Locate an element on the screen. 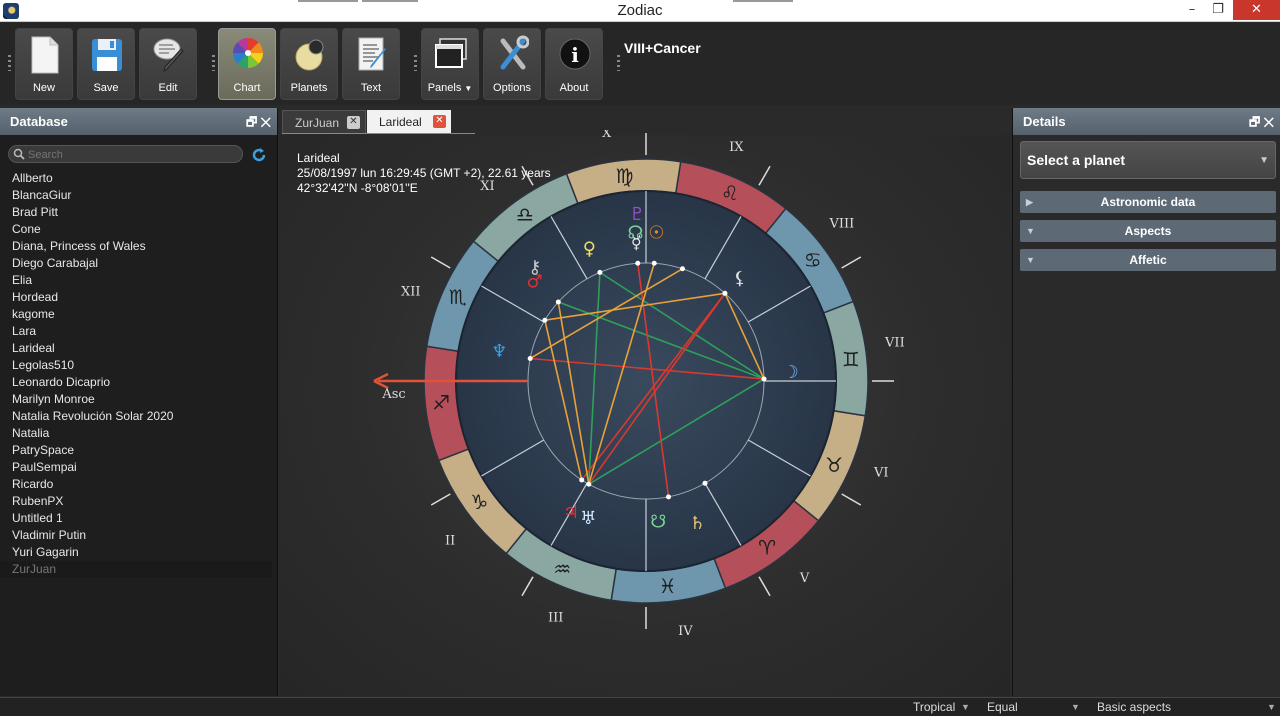  database-list-item: Cone is located at coordinates (136, 229).